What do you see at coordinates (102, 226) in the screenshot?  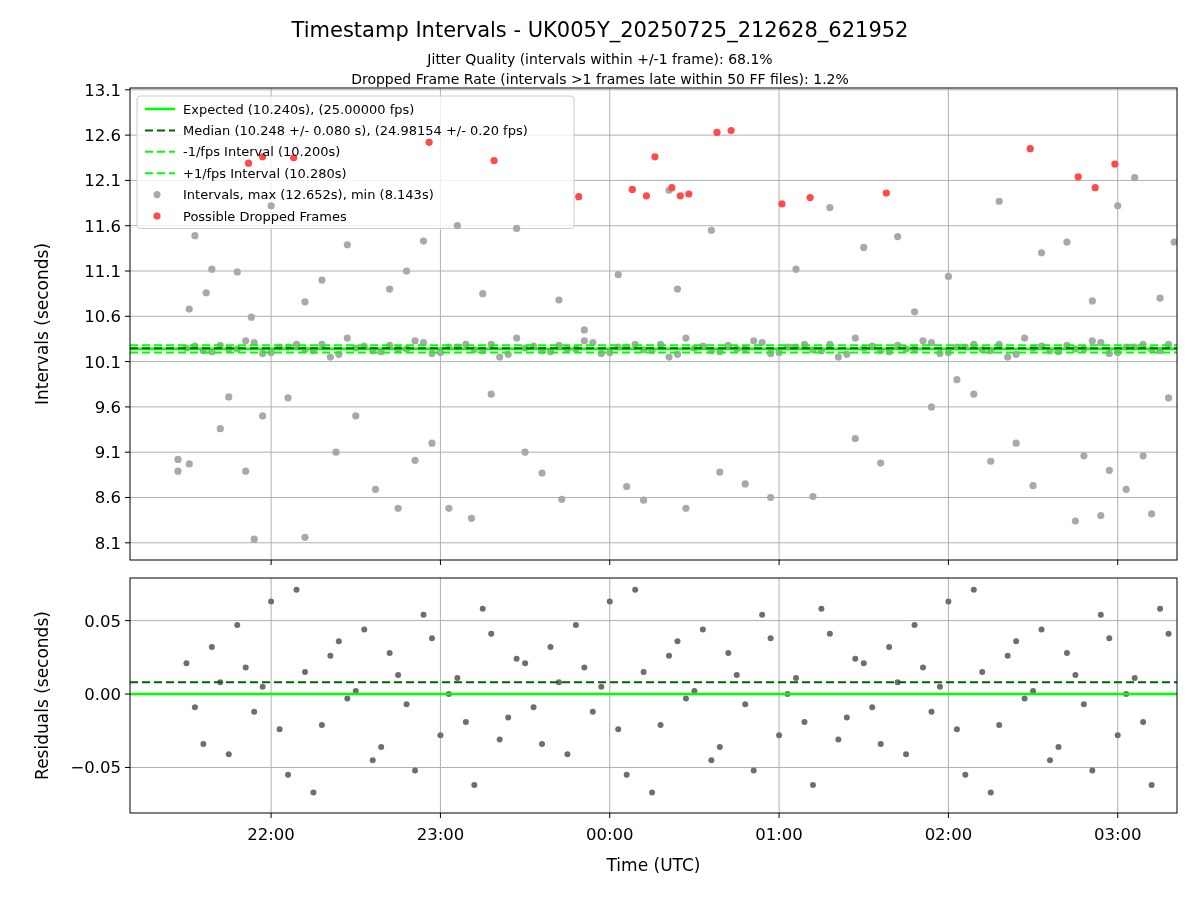 I see `y-tick-label: 11.6` at bounding box center [102, 226].